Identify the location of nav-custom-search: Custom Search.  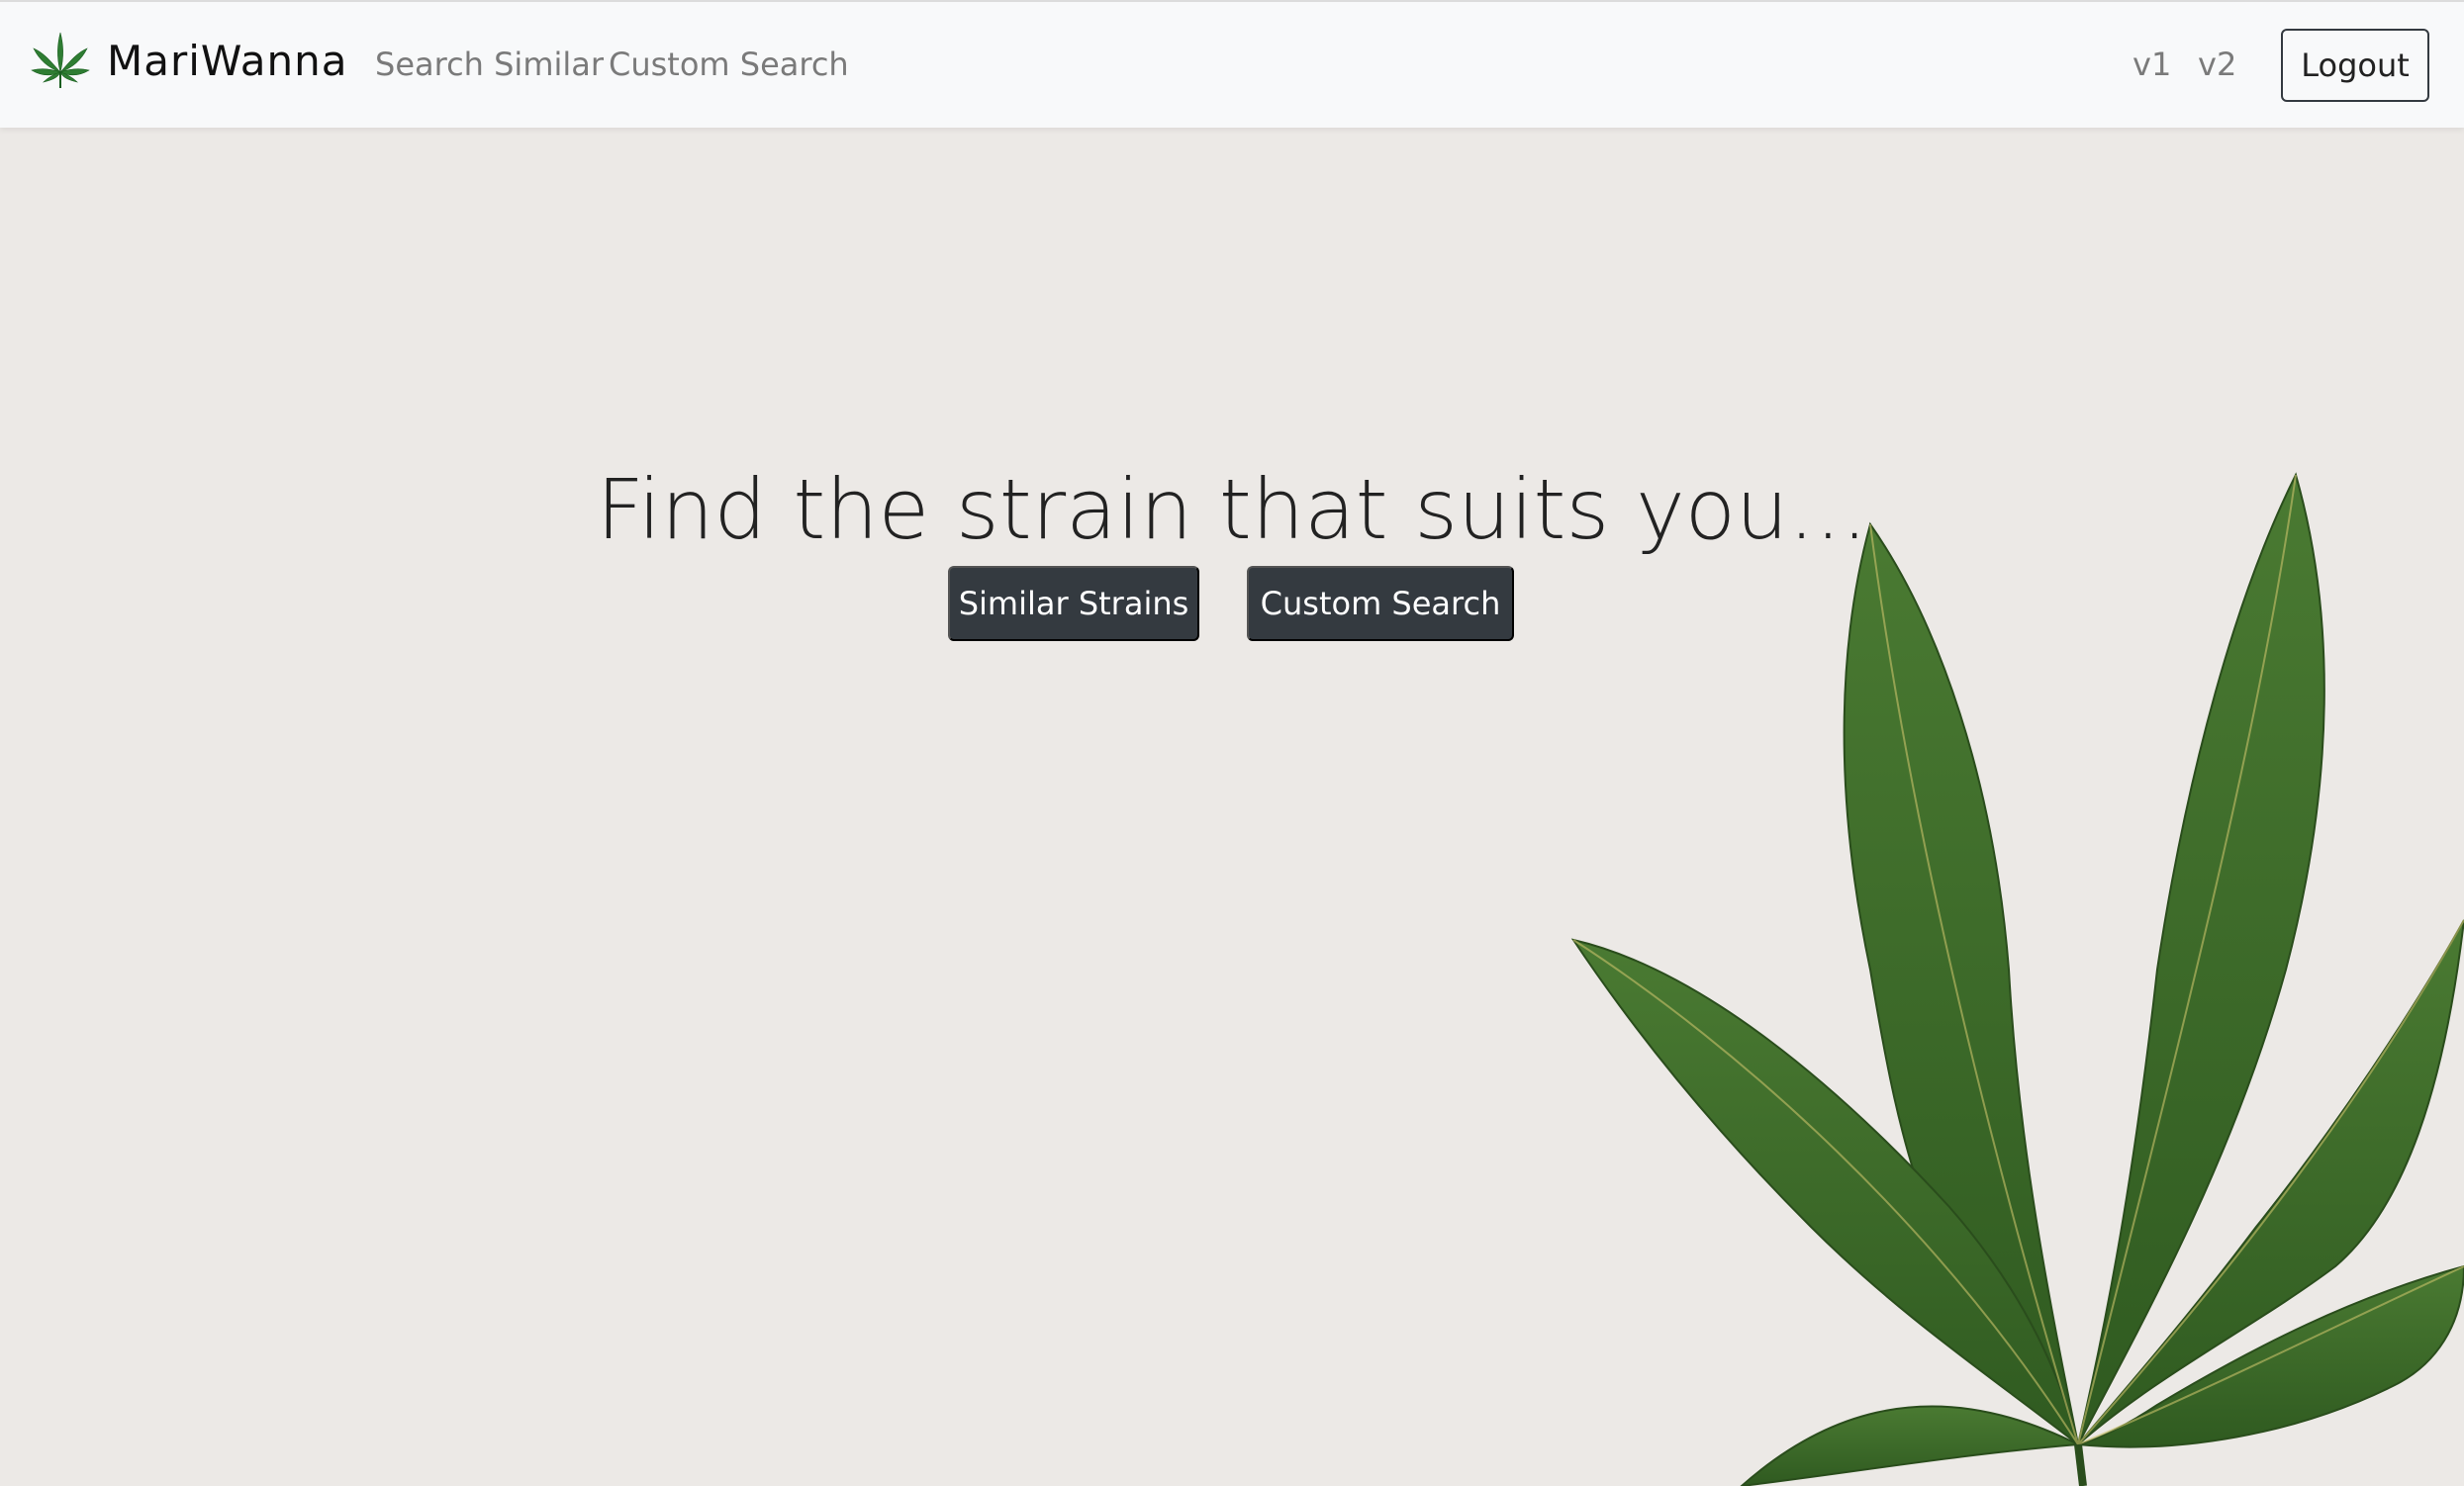
(729, 64).